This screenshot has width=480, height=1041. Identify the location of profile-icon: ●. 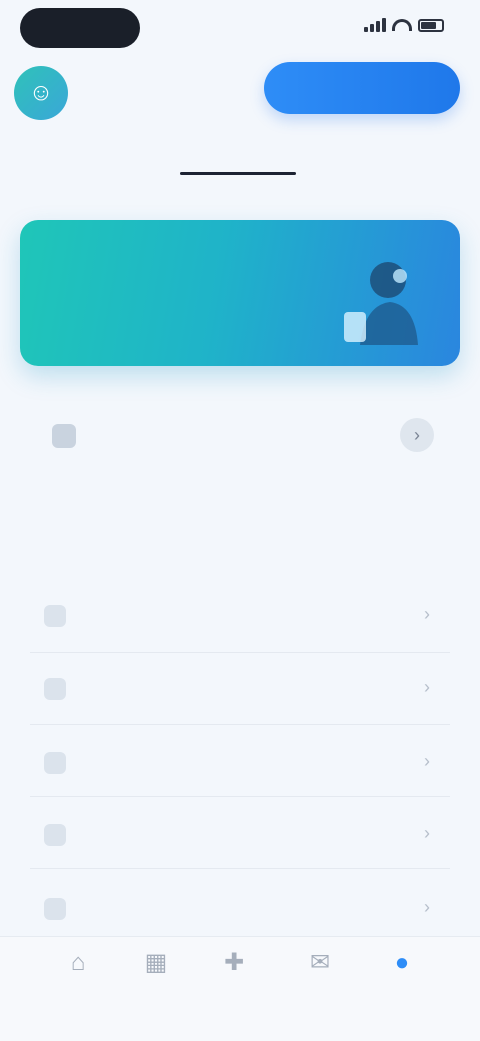
(402, 962).